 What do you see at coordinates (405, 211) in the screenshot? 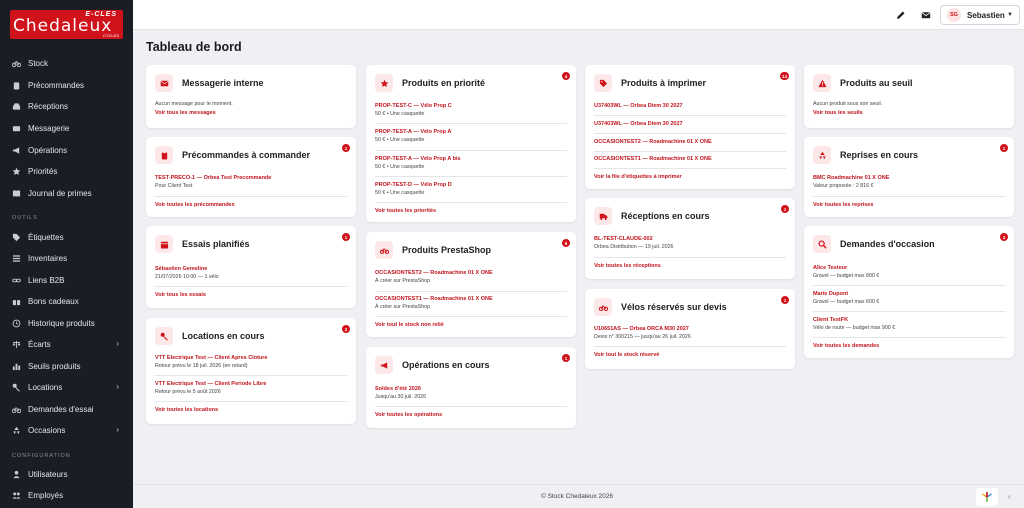
I see `see-all-priorites-link: Voir toutes les priorités` at bounding box center [405, 211].